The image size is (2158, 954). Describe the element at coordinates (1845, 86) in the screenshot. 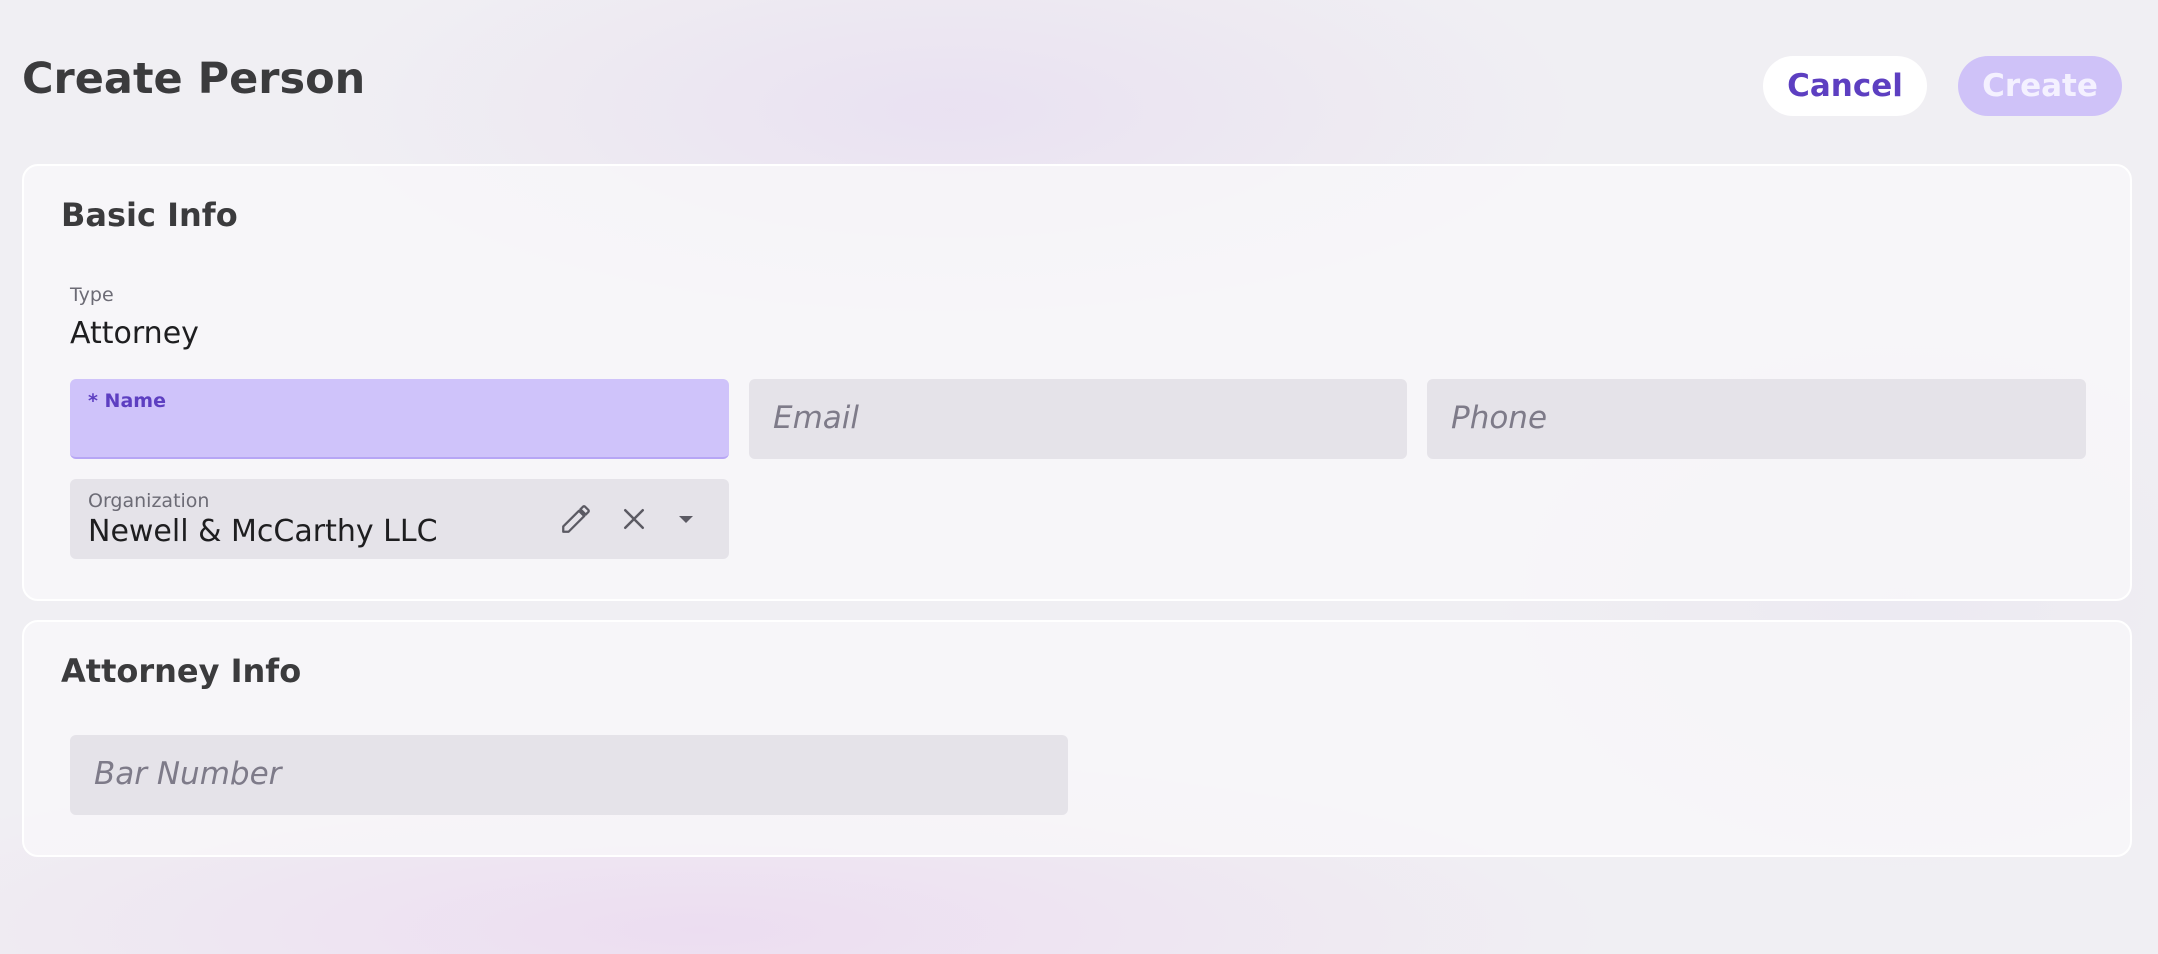

I see `cancel-button: Cancel` at that location.